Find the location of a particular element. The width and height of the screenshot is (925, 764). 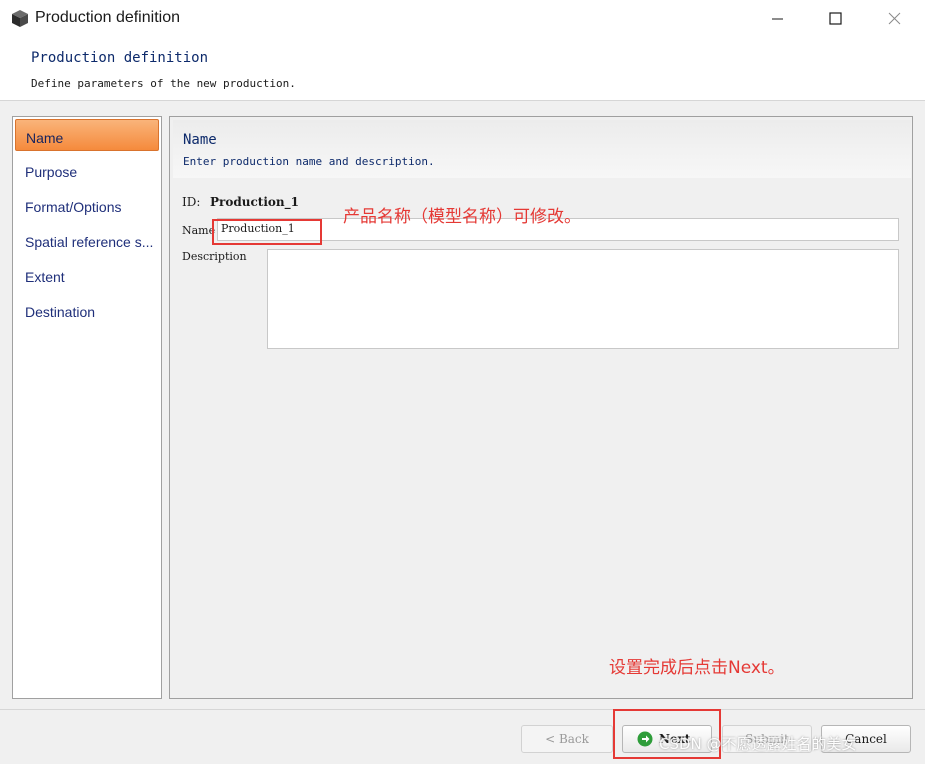

name-label: Name is located at coordinates (199, 230).